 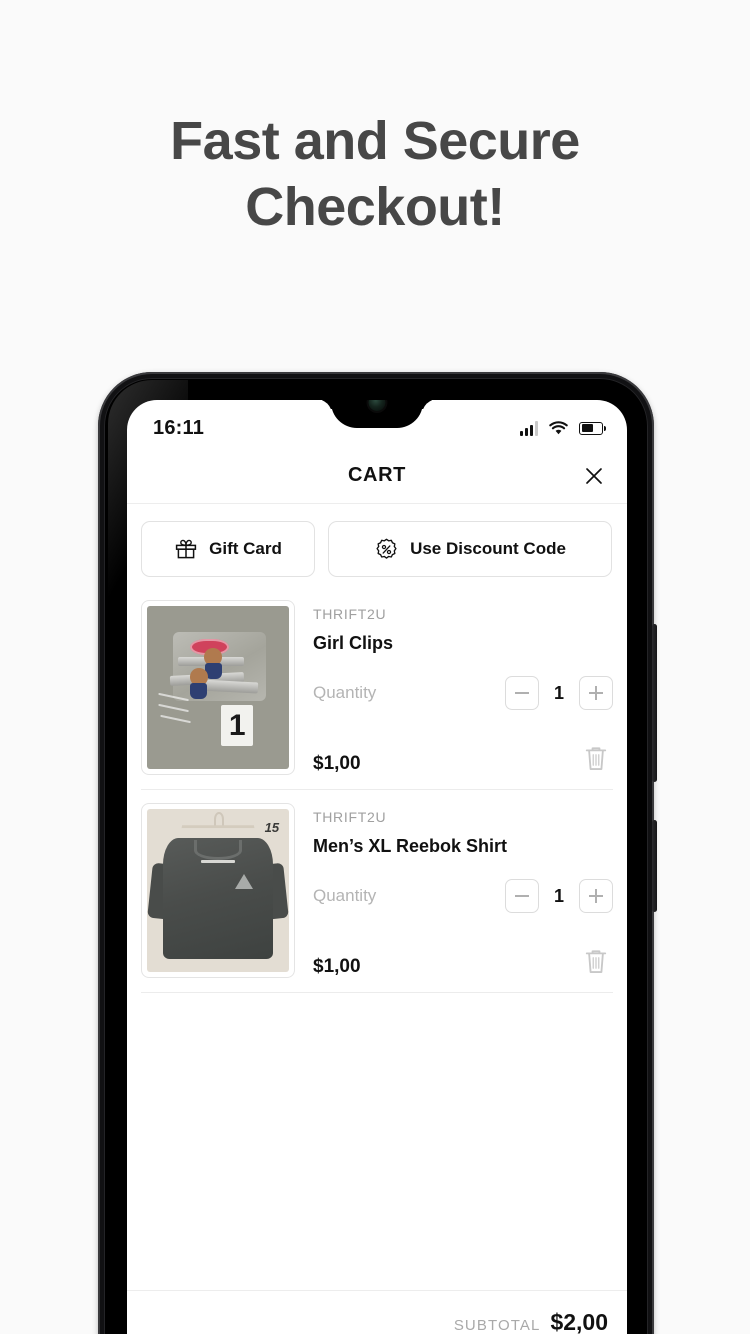 I want to click on discount-code-button: Use Discount Code, so click(x=470, y=549).